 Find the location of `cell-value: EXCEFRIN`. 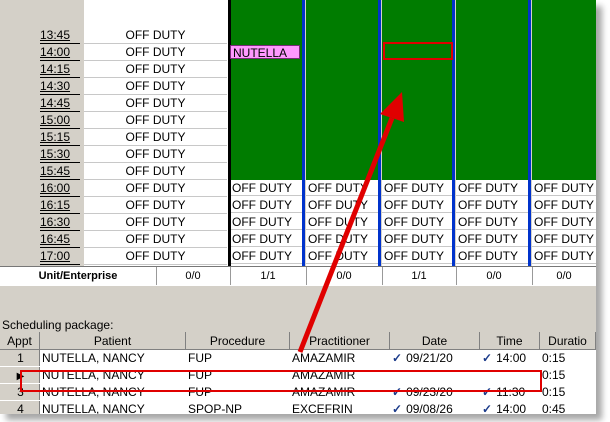

cell-value: EXCEFRIN is located at coordinates (322, 408).